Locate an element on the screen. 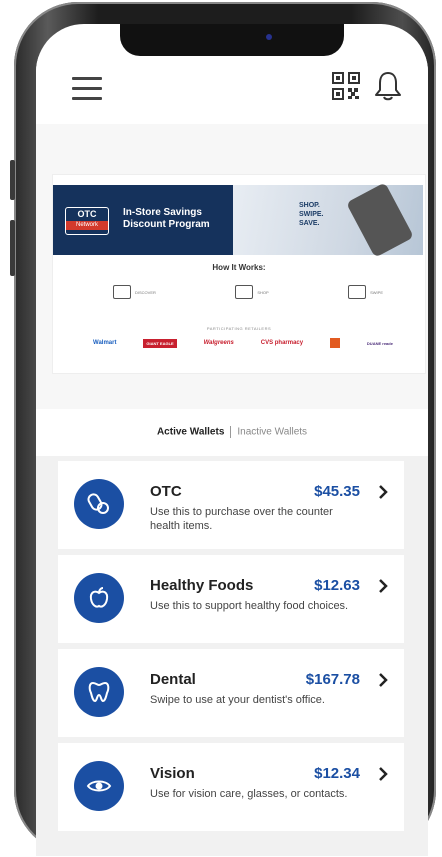 The height and width of the screenshot is (857, 442). tab-inactive-wallets: Inactive Wallets is located at coordinates (272, 432).